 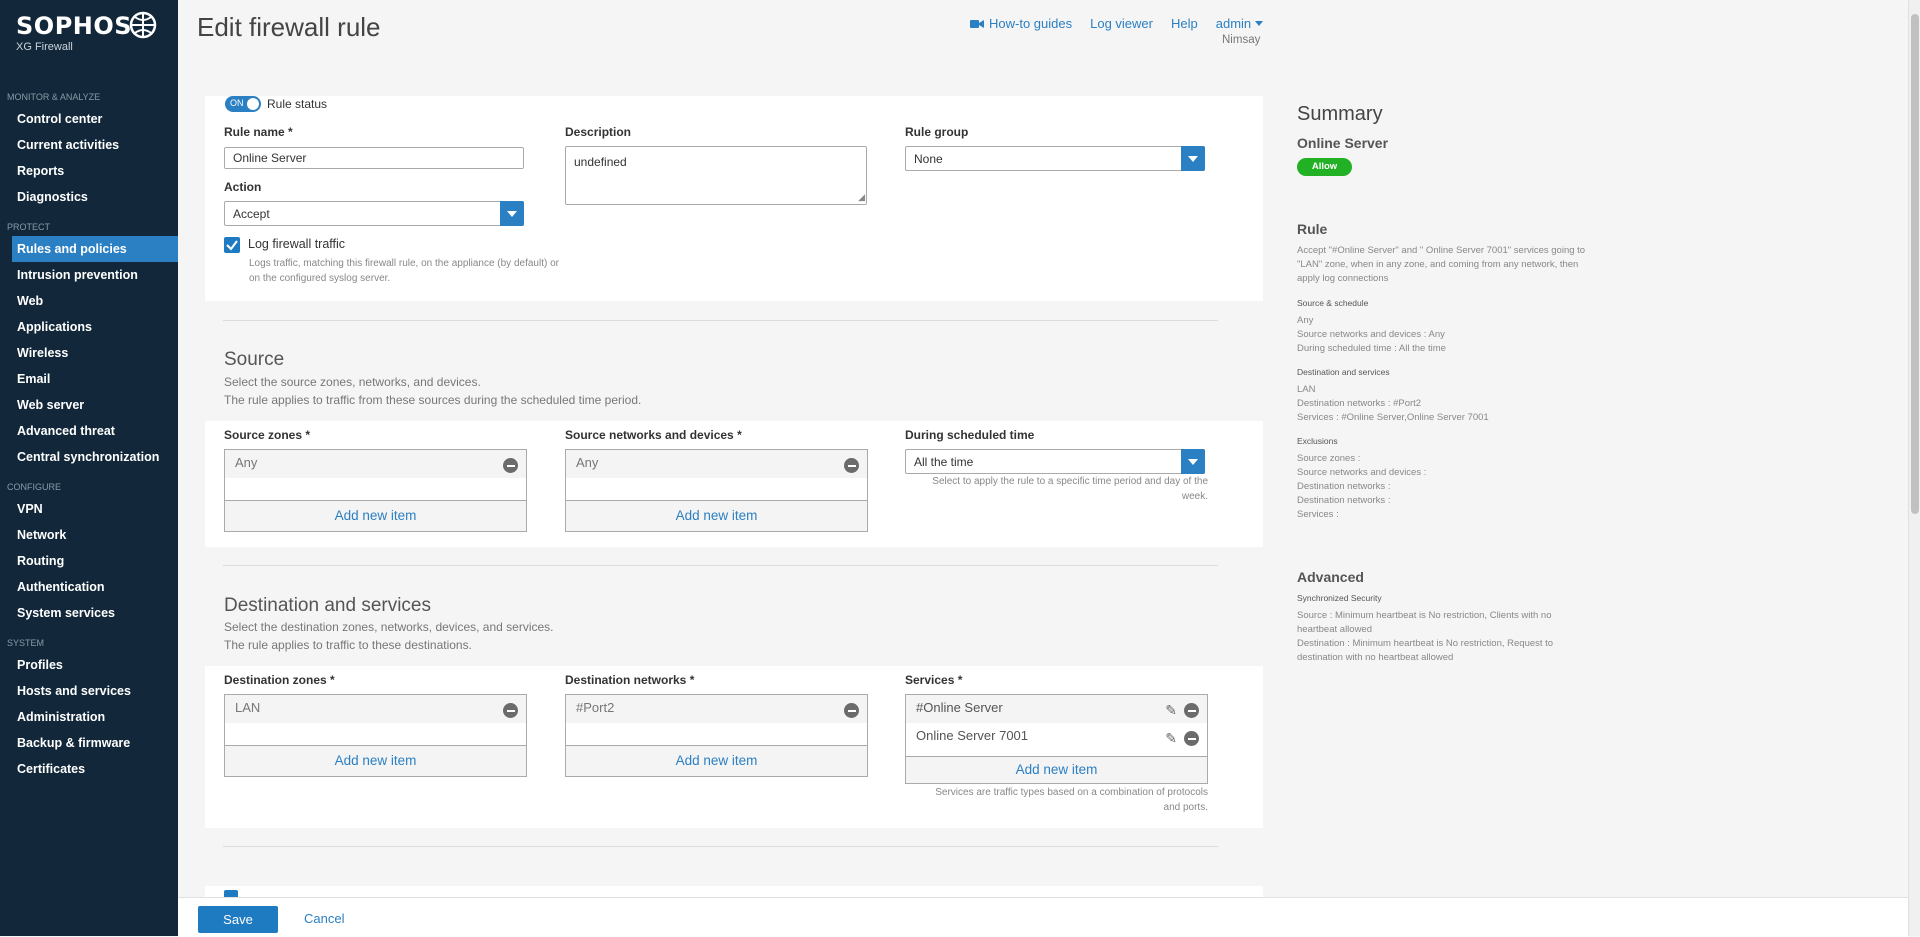 I want to click on sidebar-item-profiles: Profiles, so click(x=89, y=665).